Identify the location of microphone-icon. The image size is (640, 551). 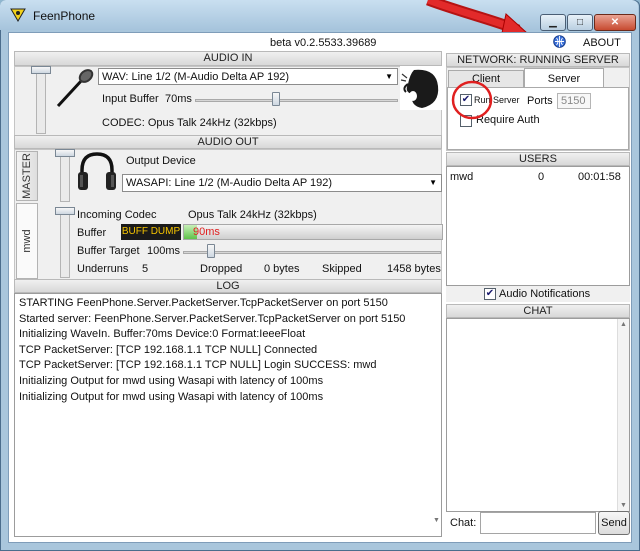
(75, 88).